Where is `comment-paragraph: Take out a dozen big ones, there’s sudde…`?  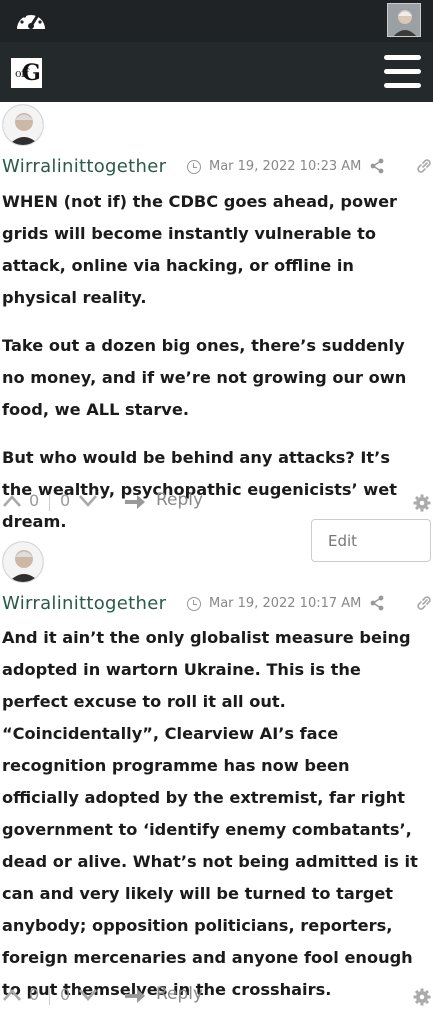
comment-paragraph: Take out a dozen big ones, there’s sudde… is located at coordinates (204, 377).